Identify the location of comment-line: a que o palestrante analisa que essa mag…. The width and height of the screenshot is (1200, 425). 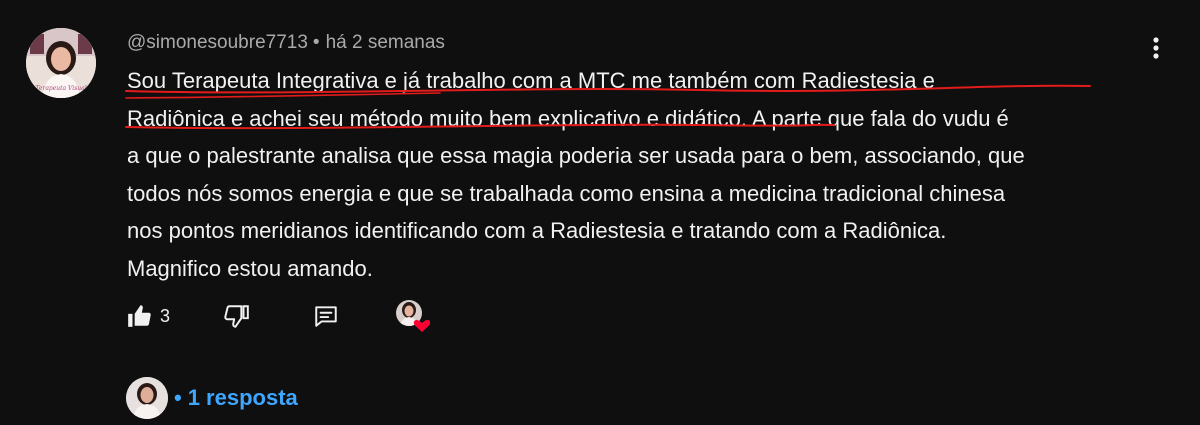
(576, 155).